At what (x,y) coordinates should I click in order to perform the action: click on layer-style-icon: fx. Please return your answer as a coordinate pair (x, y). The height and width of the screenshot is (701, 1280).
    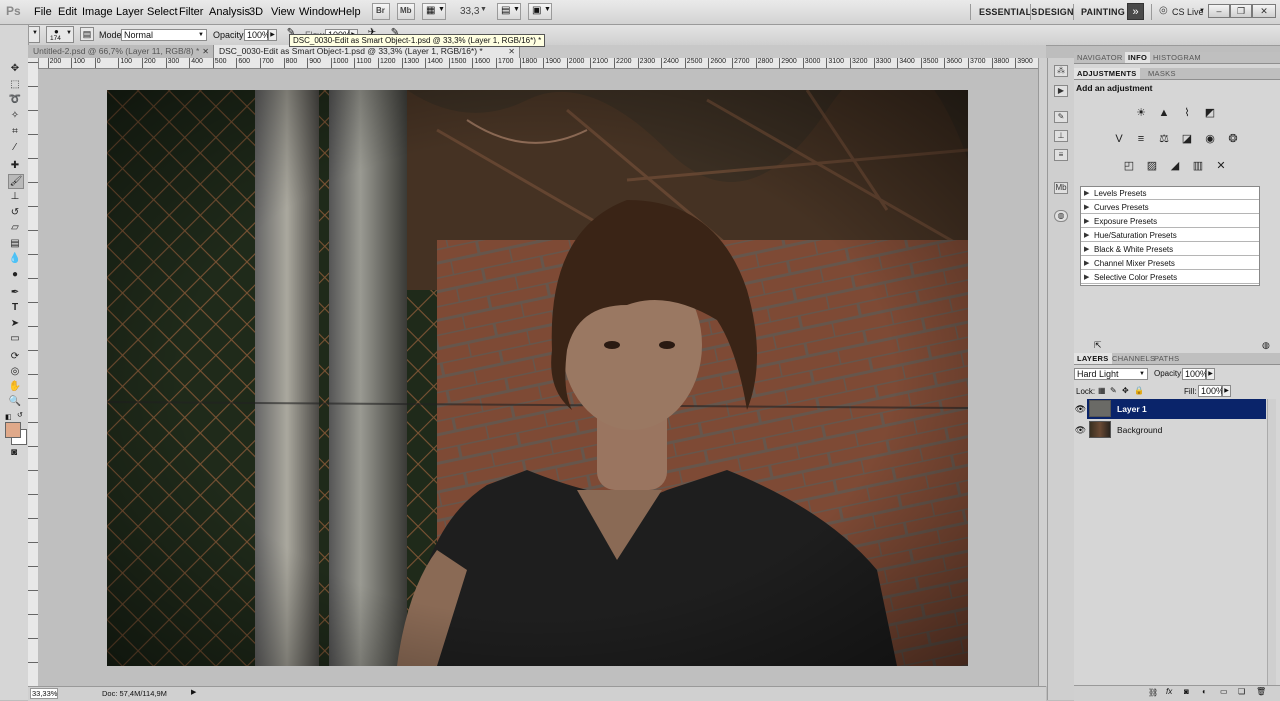
    Looking at the image, I should click on (1169, 691).